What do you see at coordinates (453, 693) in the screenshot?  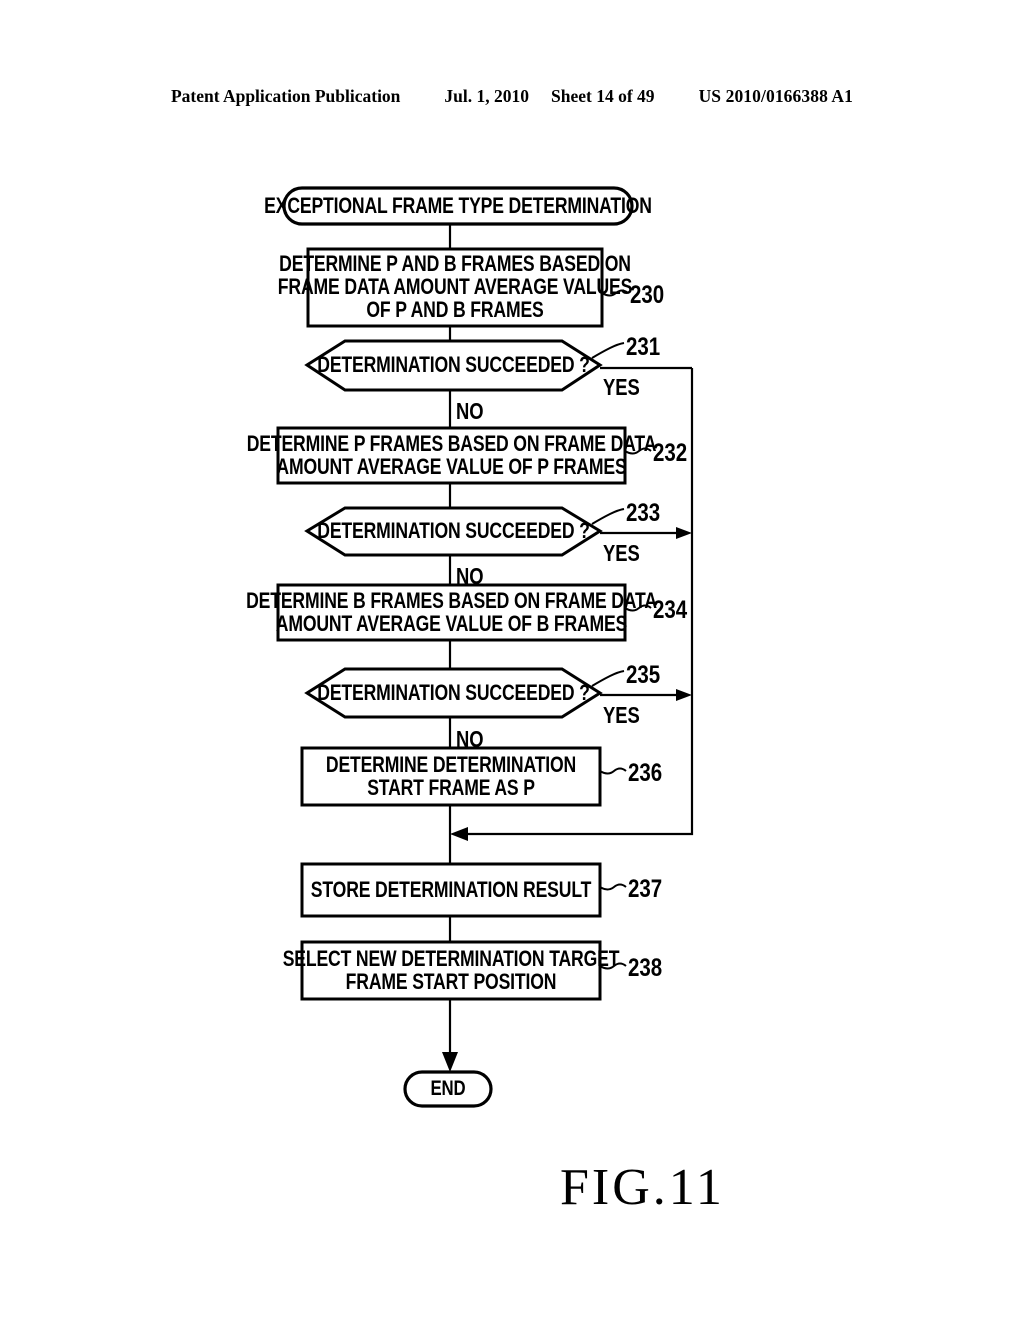 I see `decision-235-shape` at bounding box center [453, 693].